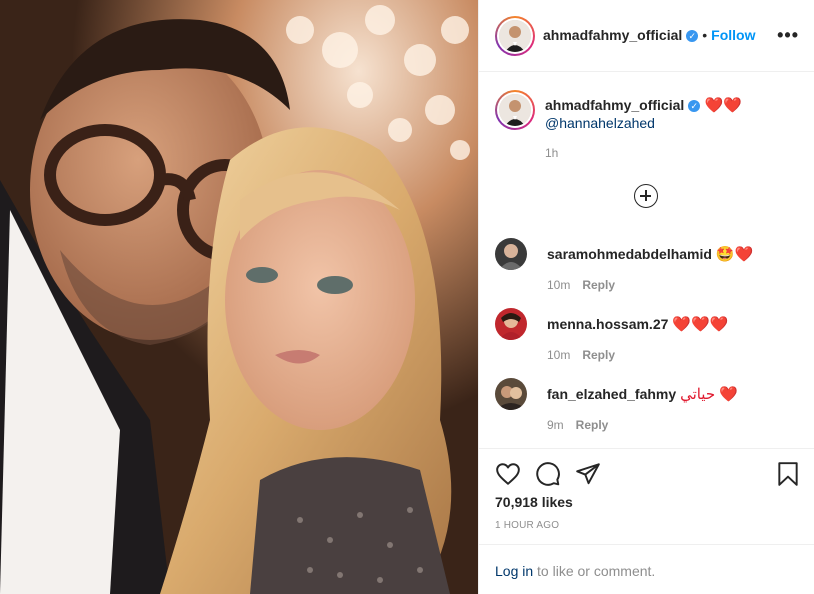  Describe the element at coordinates (588, 474) in the screenshot. I see `share-icon` at that location.